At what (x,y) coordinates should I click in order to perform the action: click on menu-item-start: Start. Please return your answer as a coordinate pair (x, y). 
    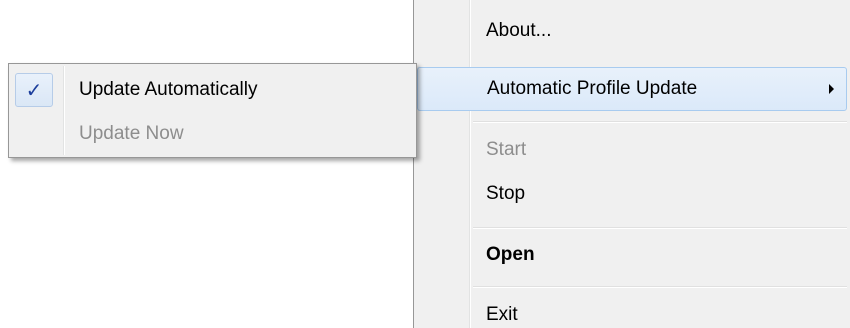
    Looking at the image, I should click on (632, 150).